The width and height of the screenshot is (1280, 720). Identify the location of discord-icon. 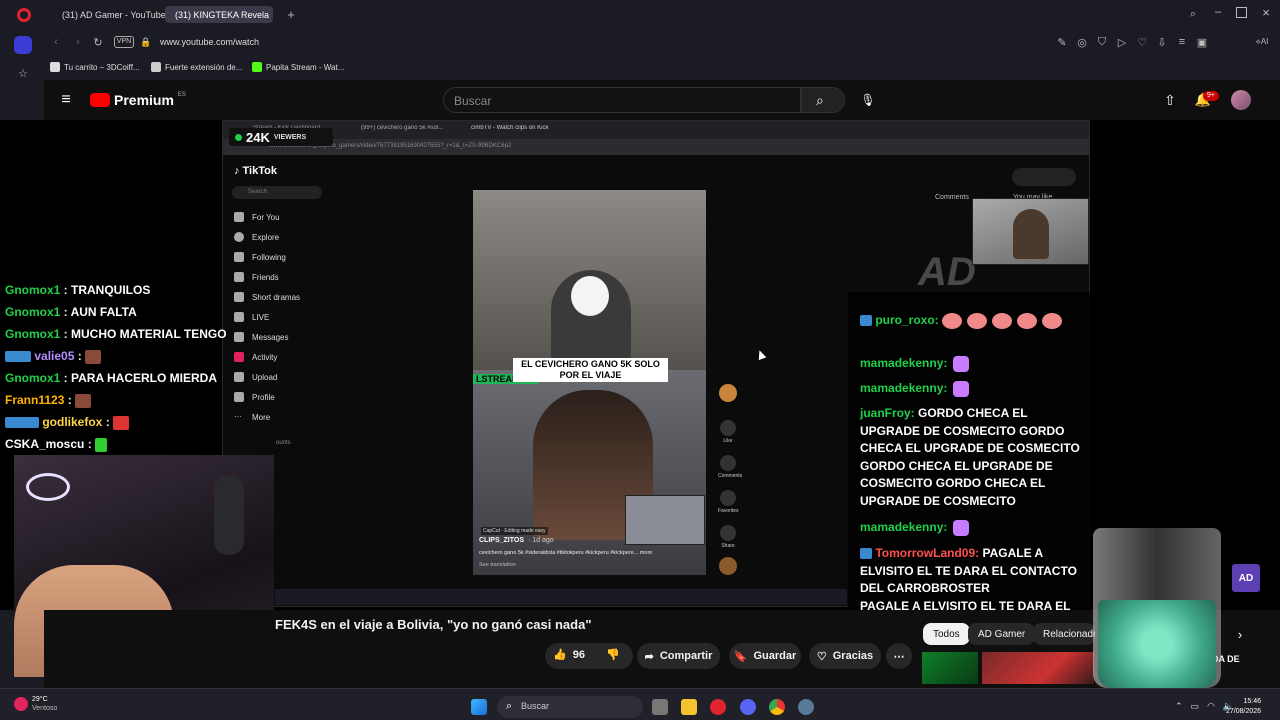
(748, 707).